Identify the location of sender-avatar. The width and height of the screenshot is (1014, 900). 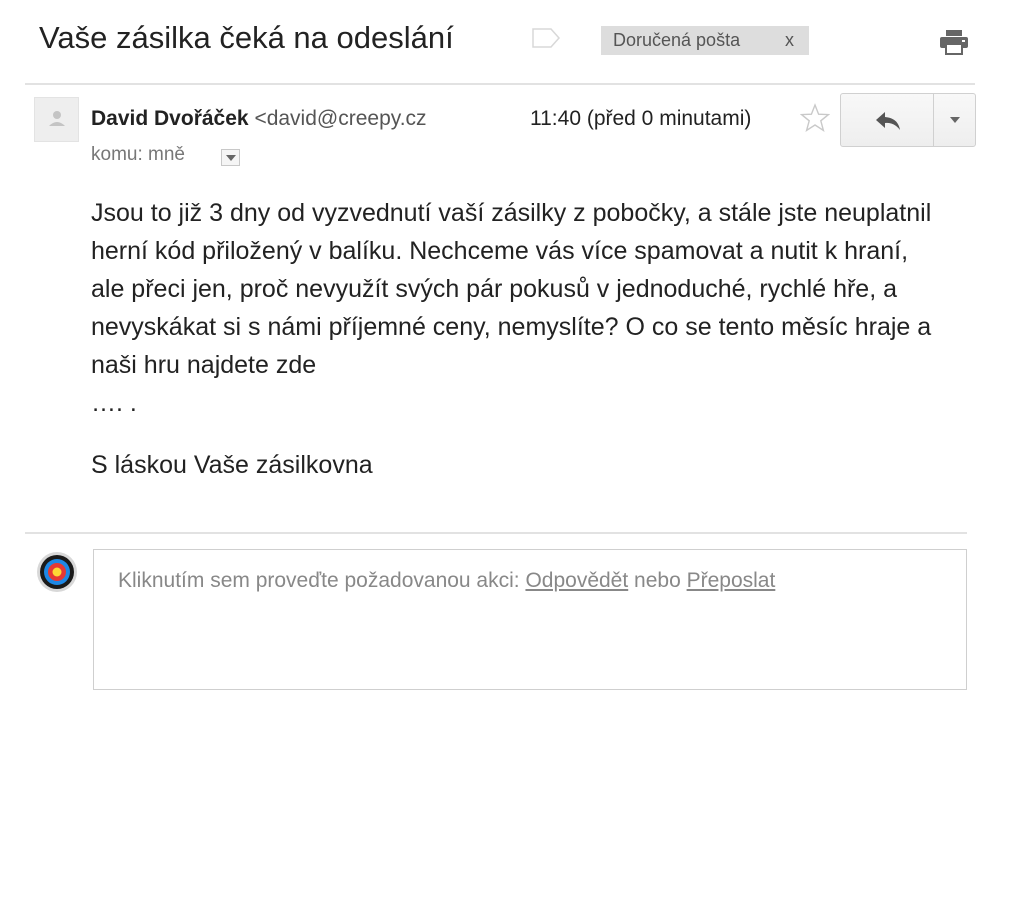
(56, 119).